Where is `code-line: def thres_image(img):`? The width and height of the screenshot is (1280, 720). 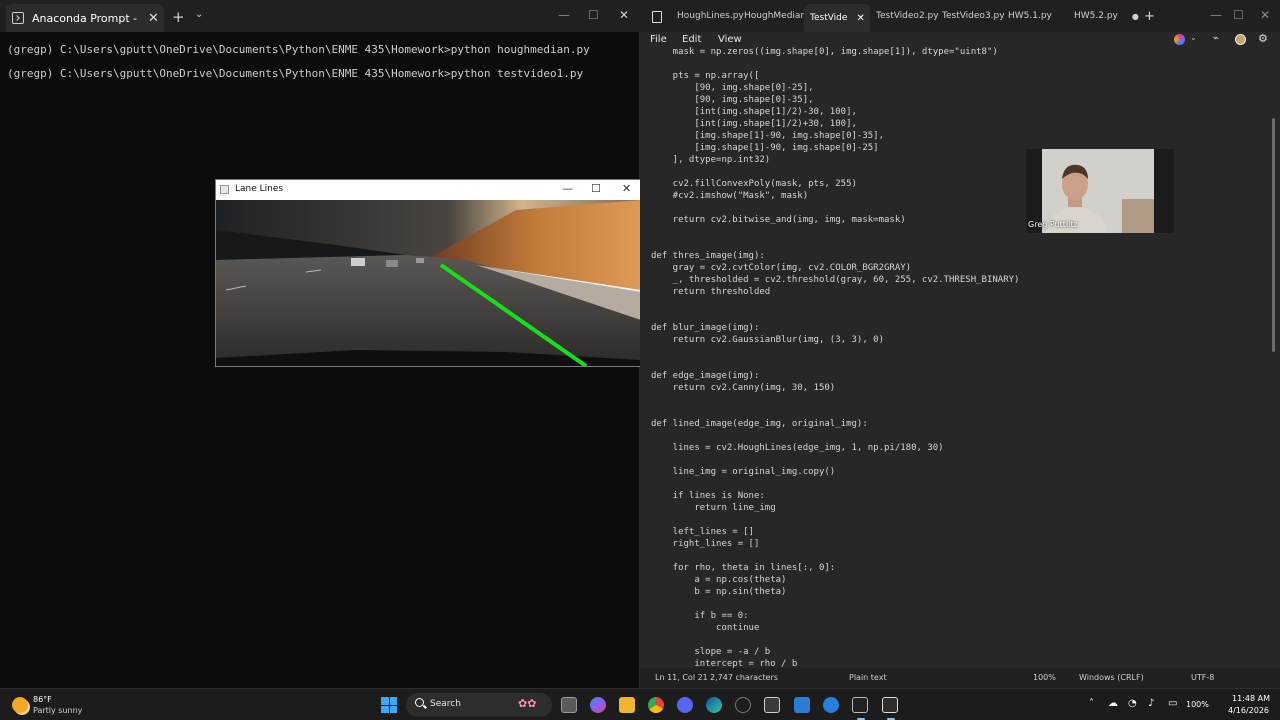 code-line: def thres_image(img): is located at coordinates (708, 256).